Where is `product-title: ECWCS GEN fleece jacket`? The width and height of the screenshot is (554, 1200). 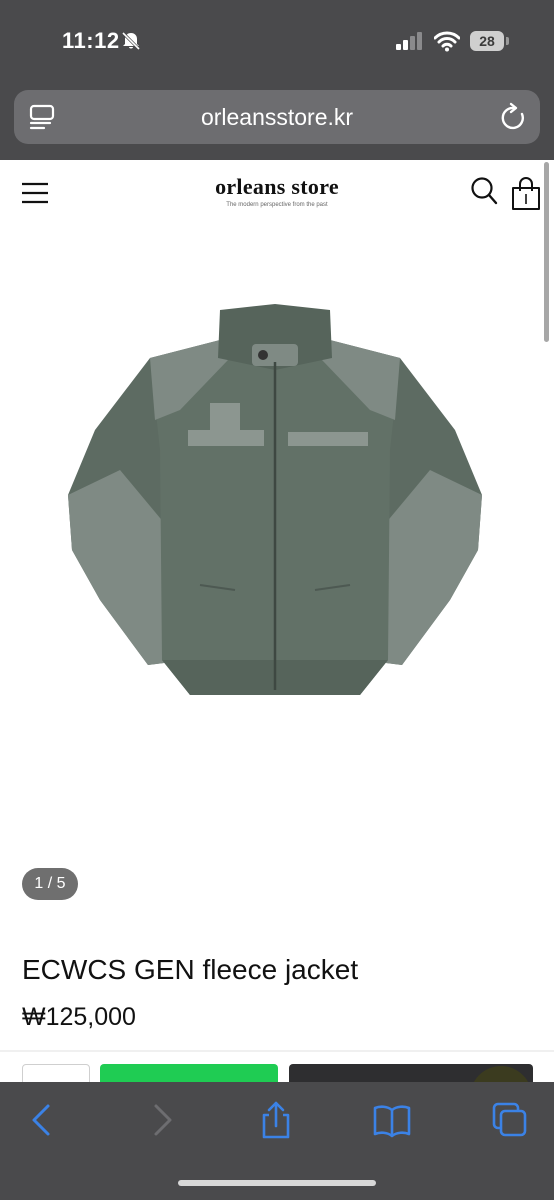 product-title: ECWCS GEN fleece jacket is located at coordinates (190, 969).